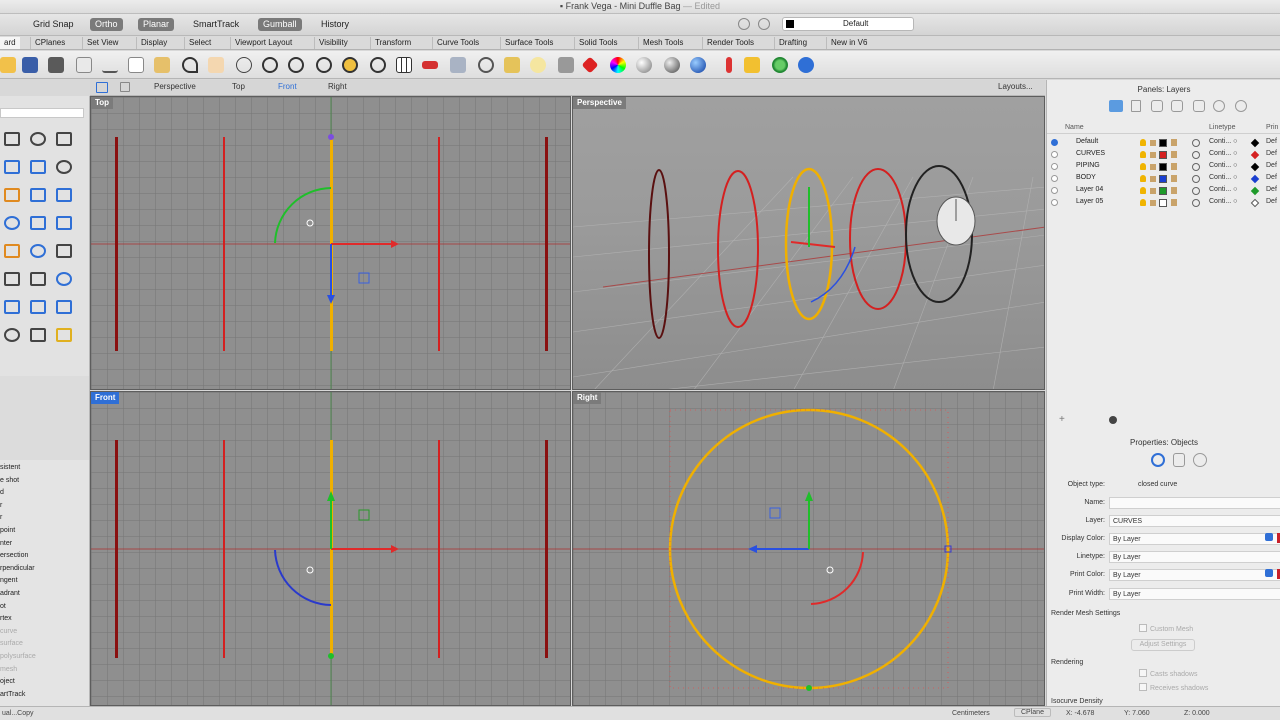  Describe the element at coordinates (64, 167) in the screenshot. I see `rectangle-icon` at that location.